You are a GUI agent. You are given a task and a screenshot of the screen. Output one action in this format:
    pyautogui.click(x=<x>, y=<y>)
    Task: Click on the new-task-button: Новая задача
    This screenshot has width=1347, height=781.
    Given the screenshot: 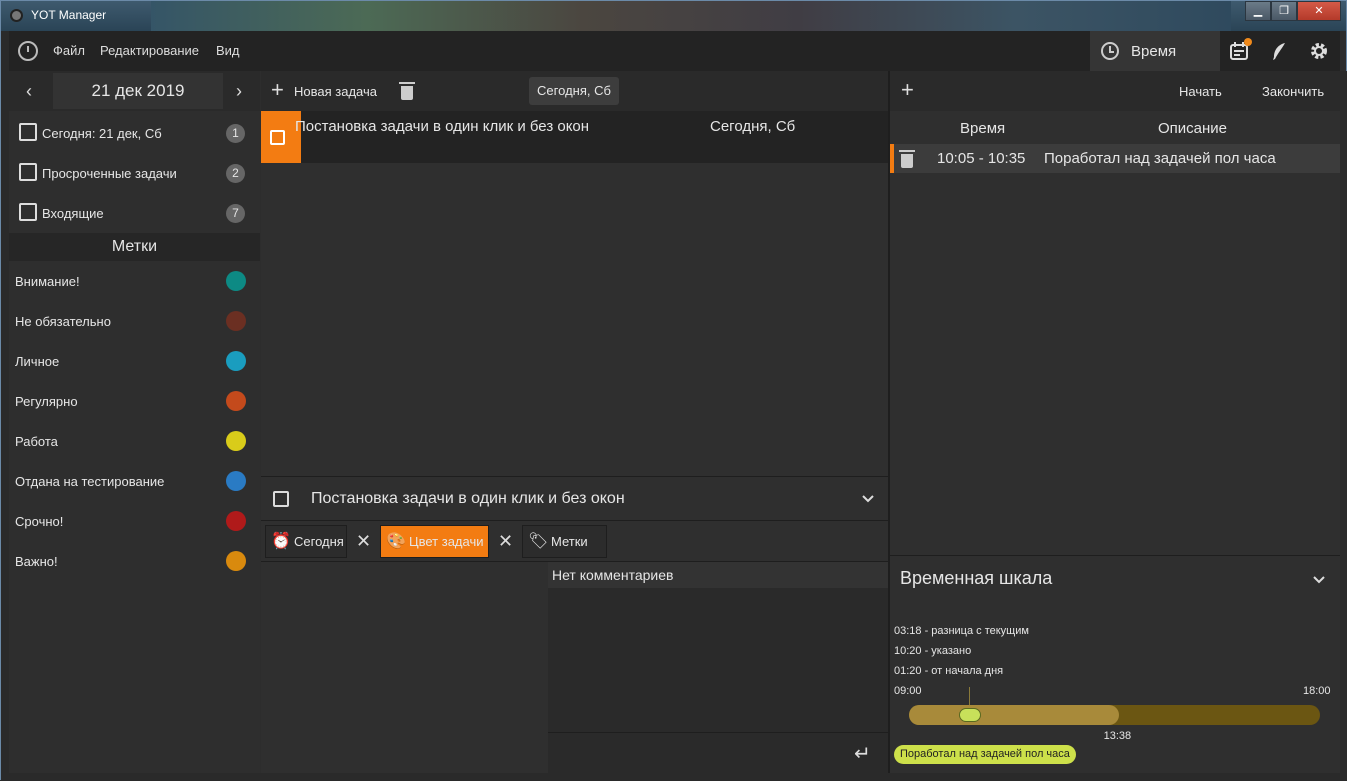 What is the action you would take?
    pyautogui.click(x=335, y=91)
    